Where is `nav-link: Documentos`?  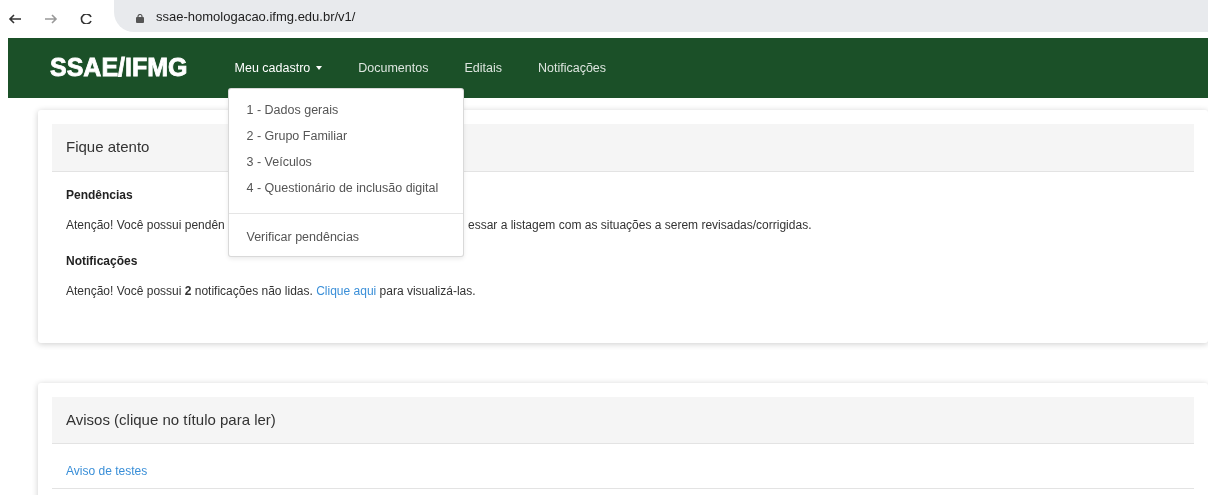
nav-link: Documentos is located at coordinates (393, 68).